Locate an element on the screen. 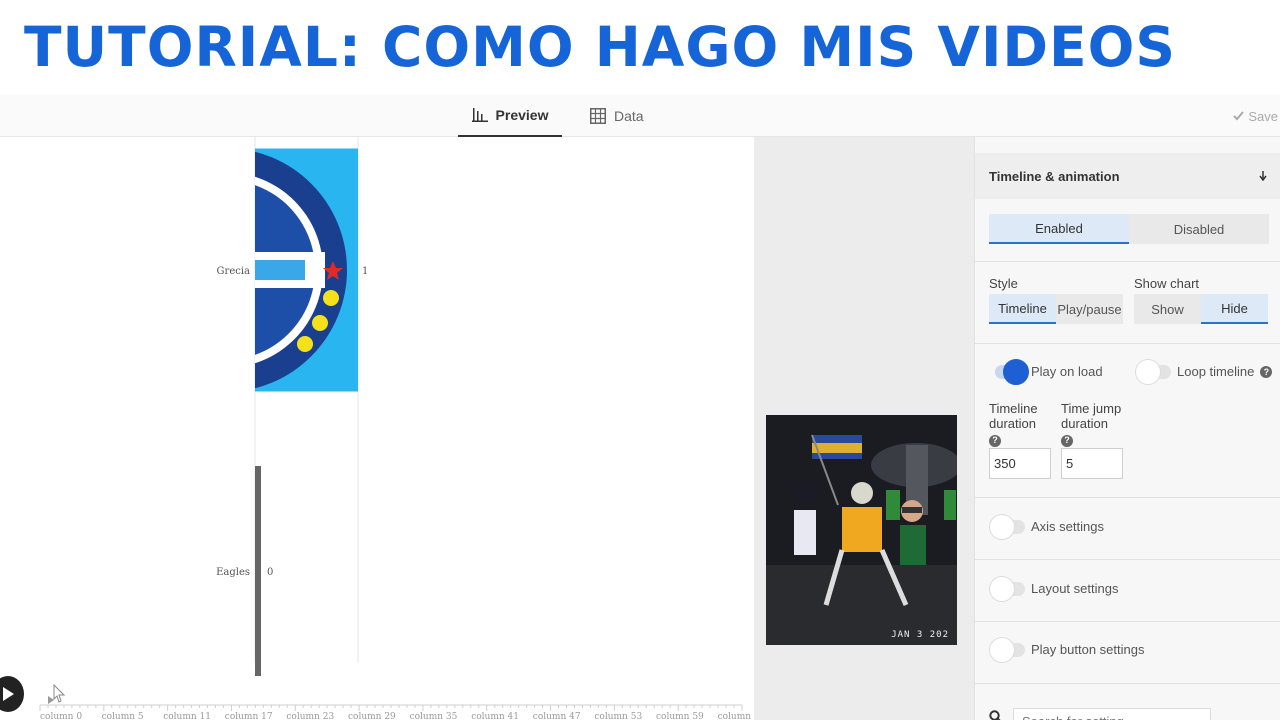  enabled-toggle-group: Enabled Disabled is located at coordinates (1129, 229).